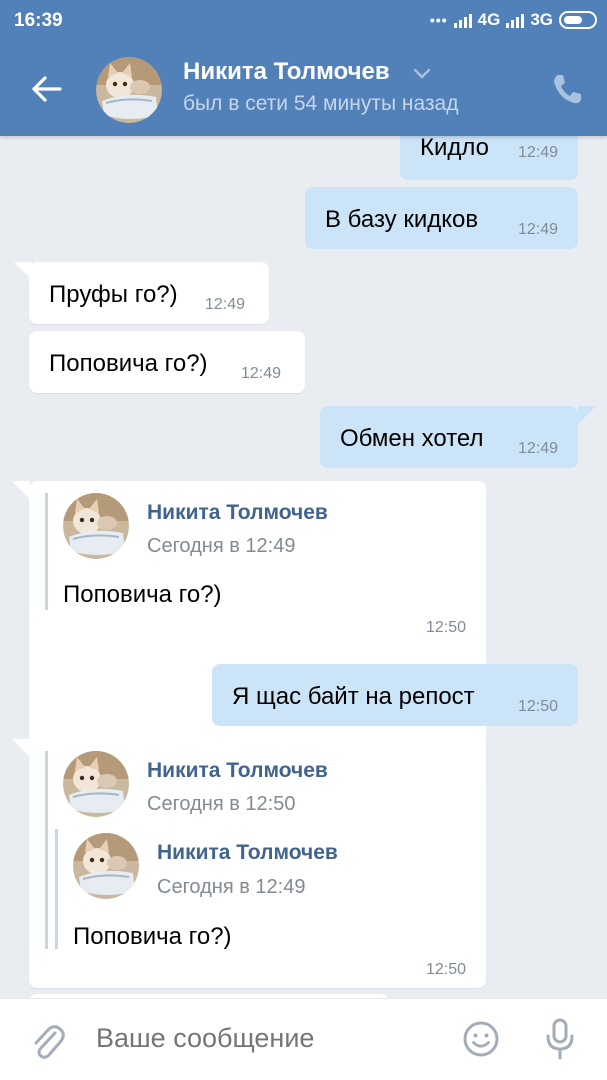 The width and height of the screenshot is (607, 1080). I want to click on status-indicators: ••• 4G 3G, so click(513, 20).